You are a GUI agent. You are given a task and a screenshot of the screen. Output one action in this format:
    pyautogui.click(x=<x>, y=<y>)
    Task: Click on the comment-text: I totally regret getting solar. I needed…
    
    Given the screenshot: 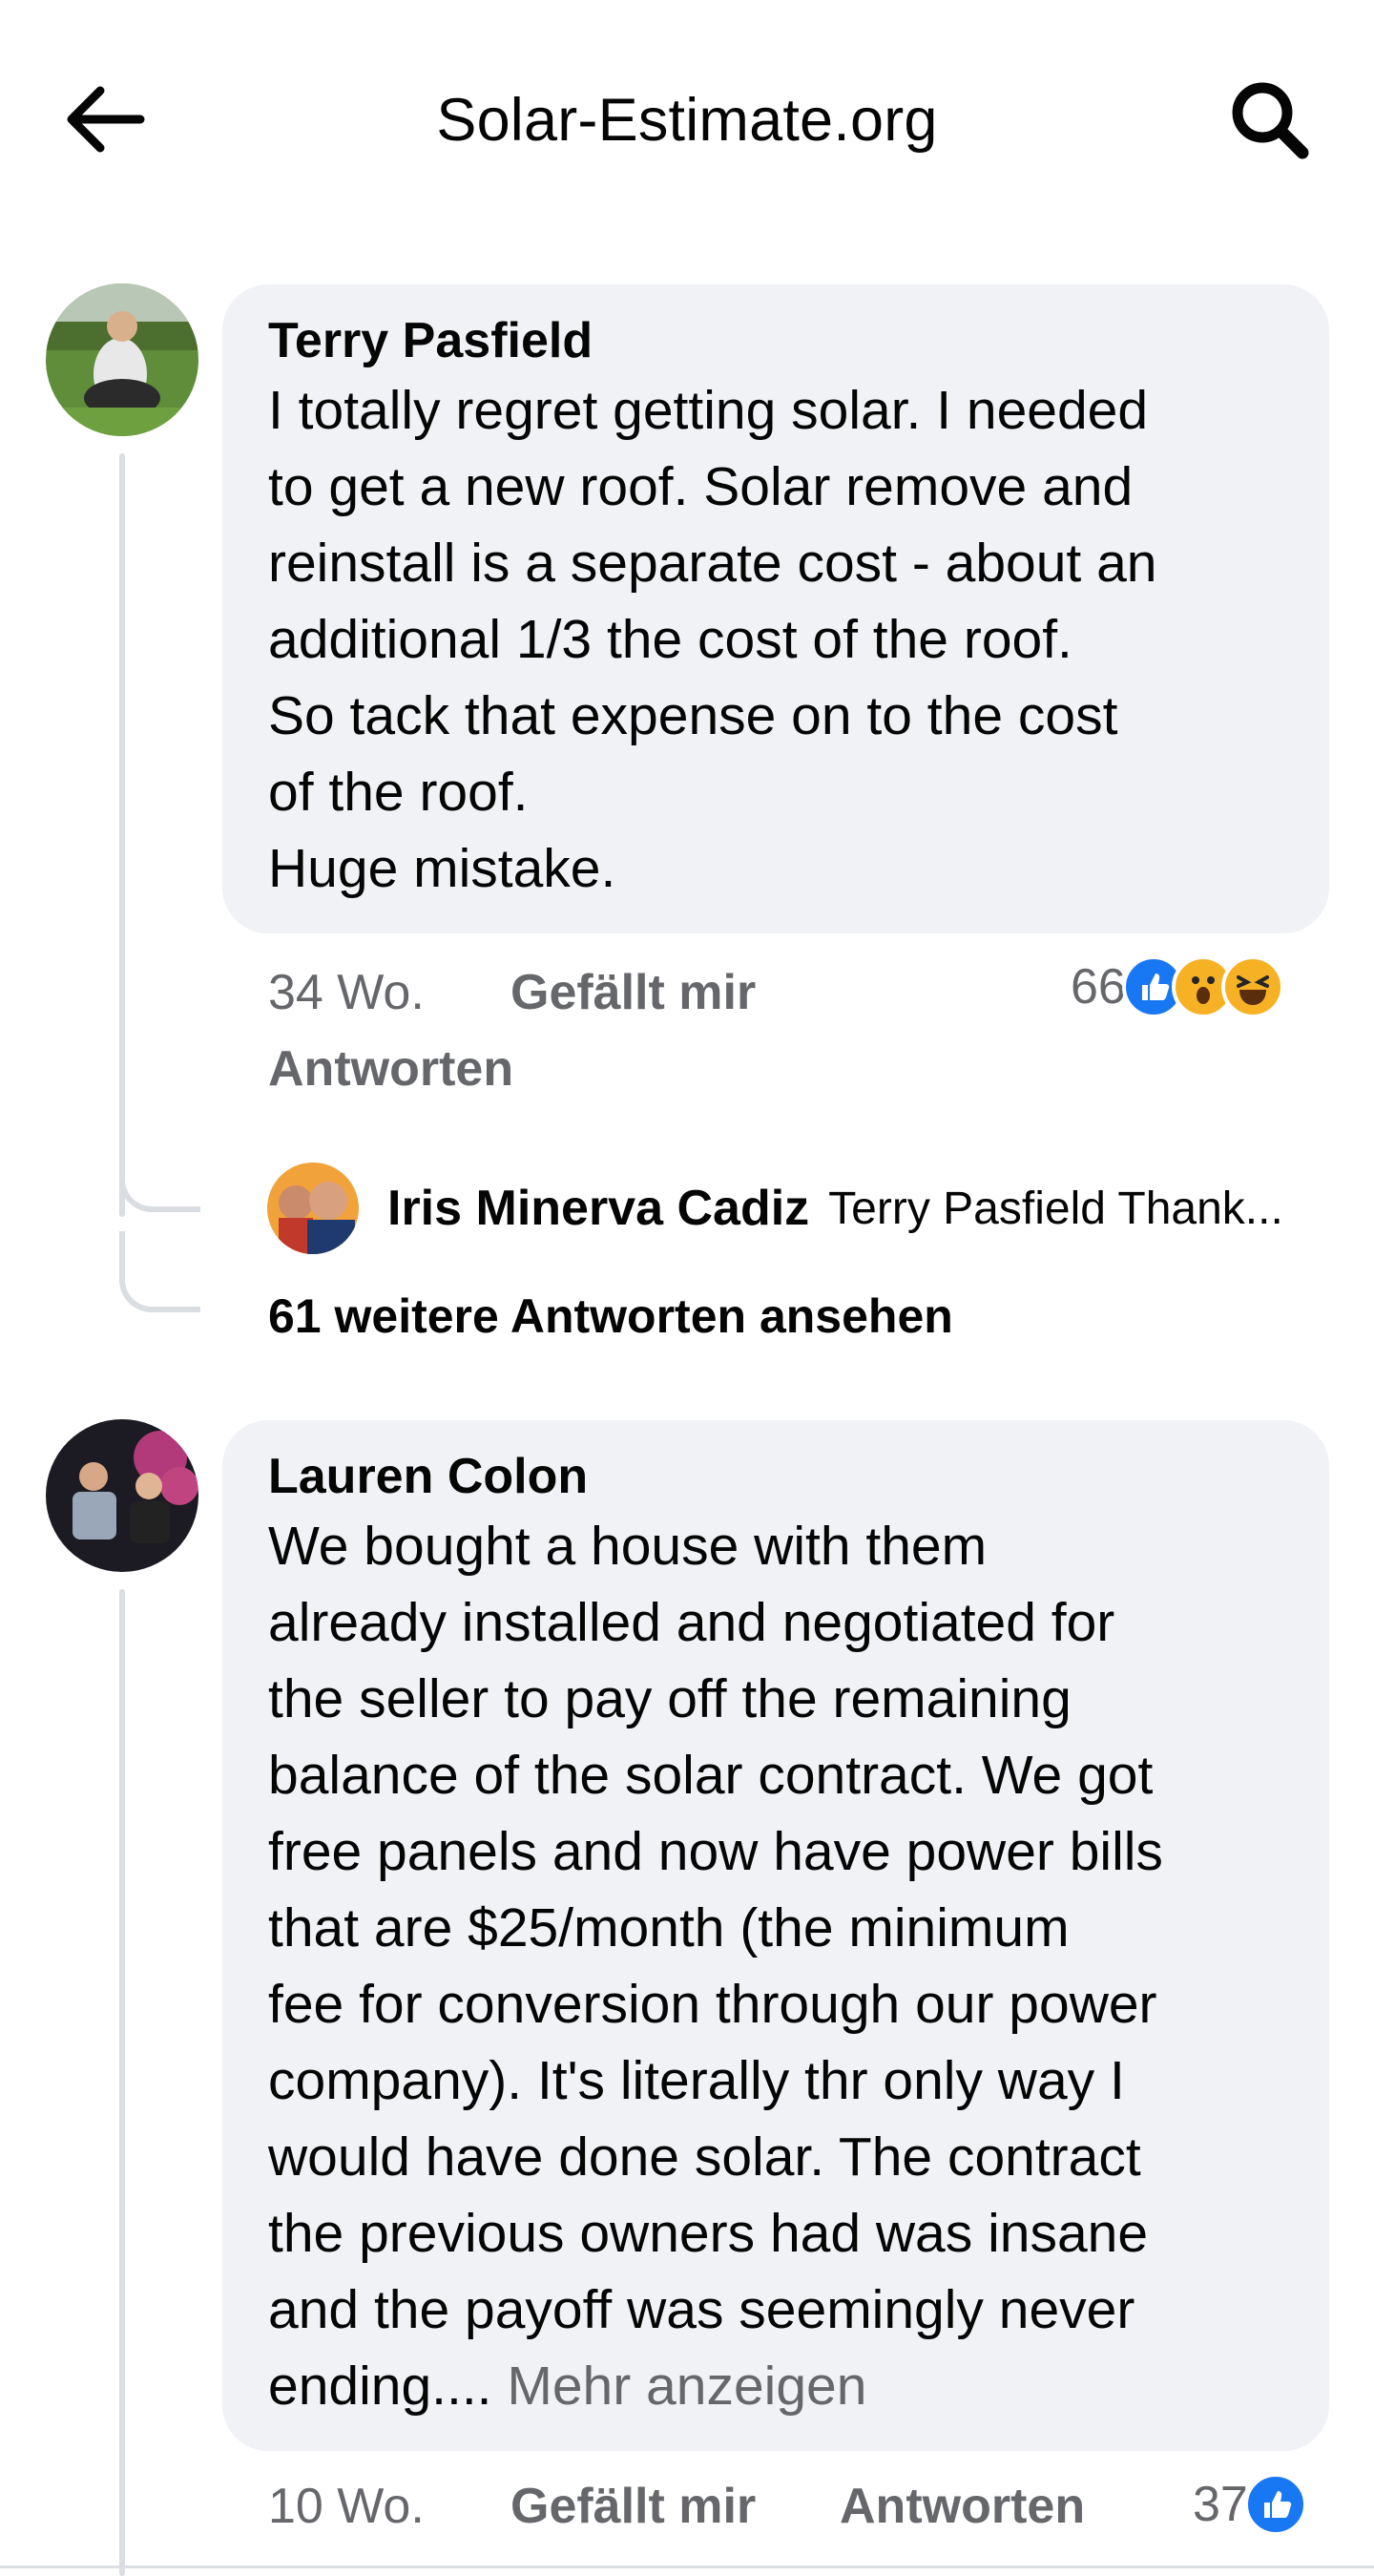 What is the action you would take?
    pyautogui.click(x=713, y=639)
    